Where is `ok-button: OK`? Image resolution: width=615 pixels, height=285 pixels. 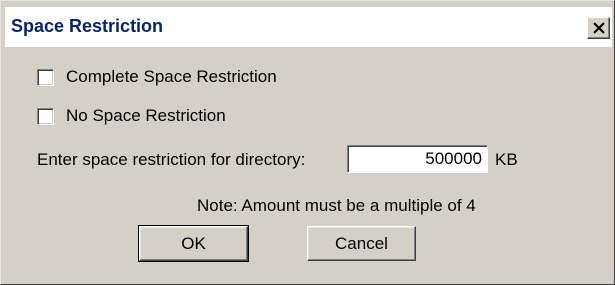
ok-button: OK is located at coordinates (193, 243).